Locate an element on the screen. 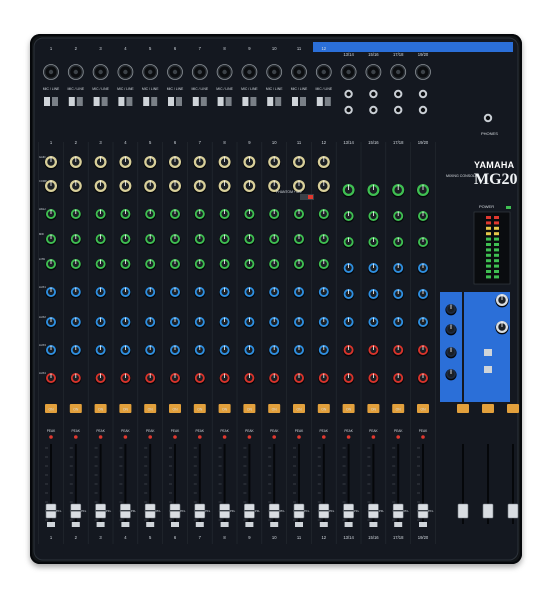  phones-label: PHONES is located at coordinates (489, 133).